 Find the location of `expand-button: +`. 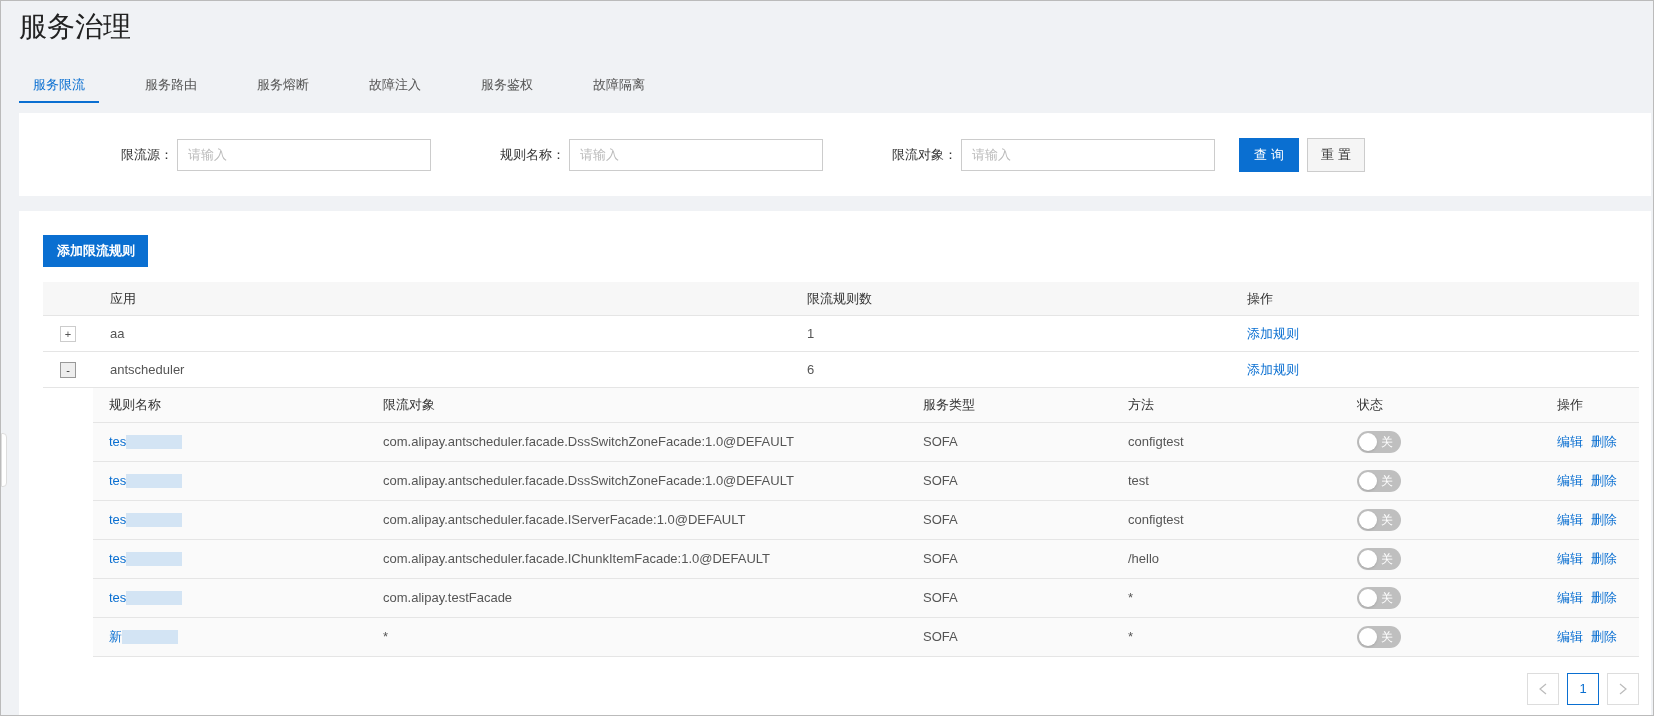

expand-button: + is located at coordinates (68, 333).